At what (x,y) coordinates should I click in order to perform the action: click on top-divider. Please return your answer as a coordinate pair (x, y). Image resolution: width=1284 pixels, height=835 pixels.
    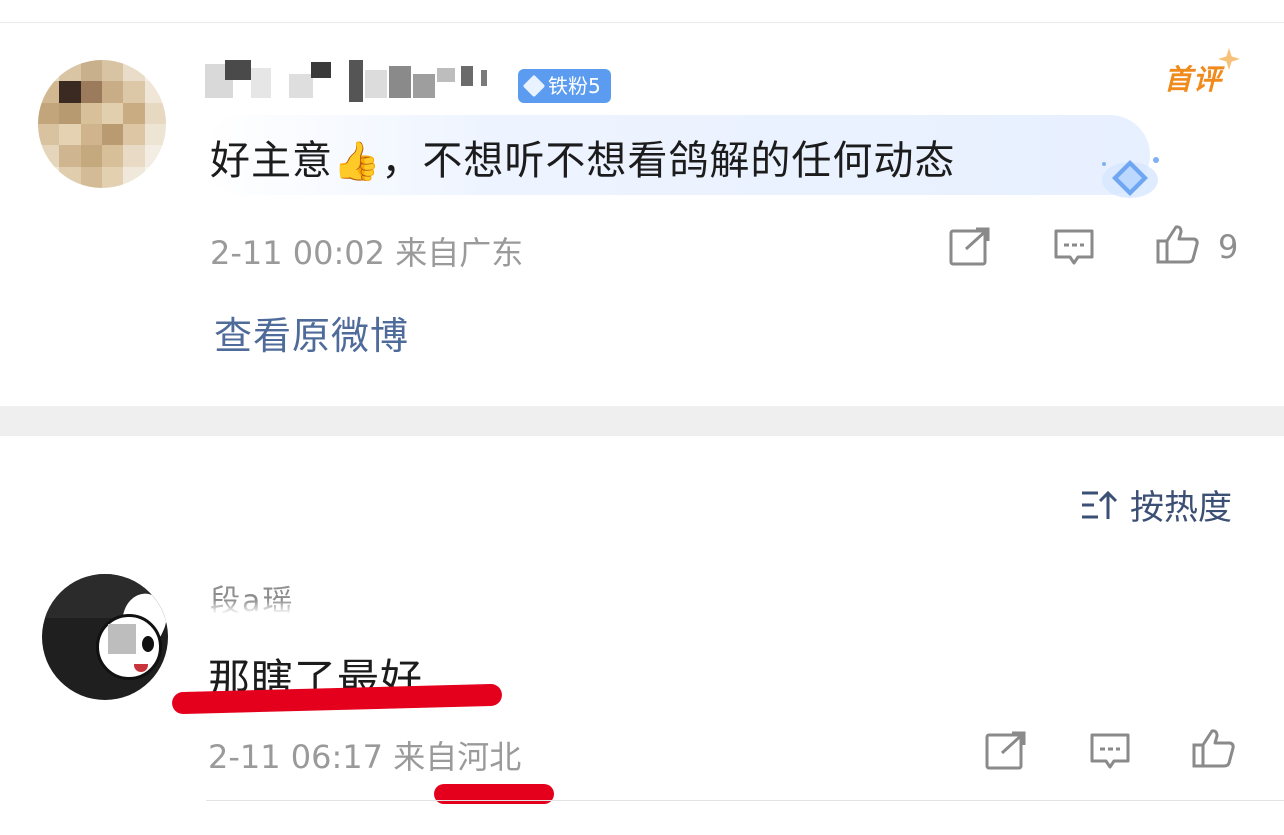
    Looking at the image, I should click on (642, 22).